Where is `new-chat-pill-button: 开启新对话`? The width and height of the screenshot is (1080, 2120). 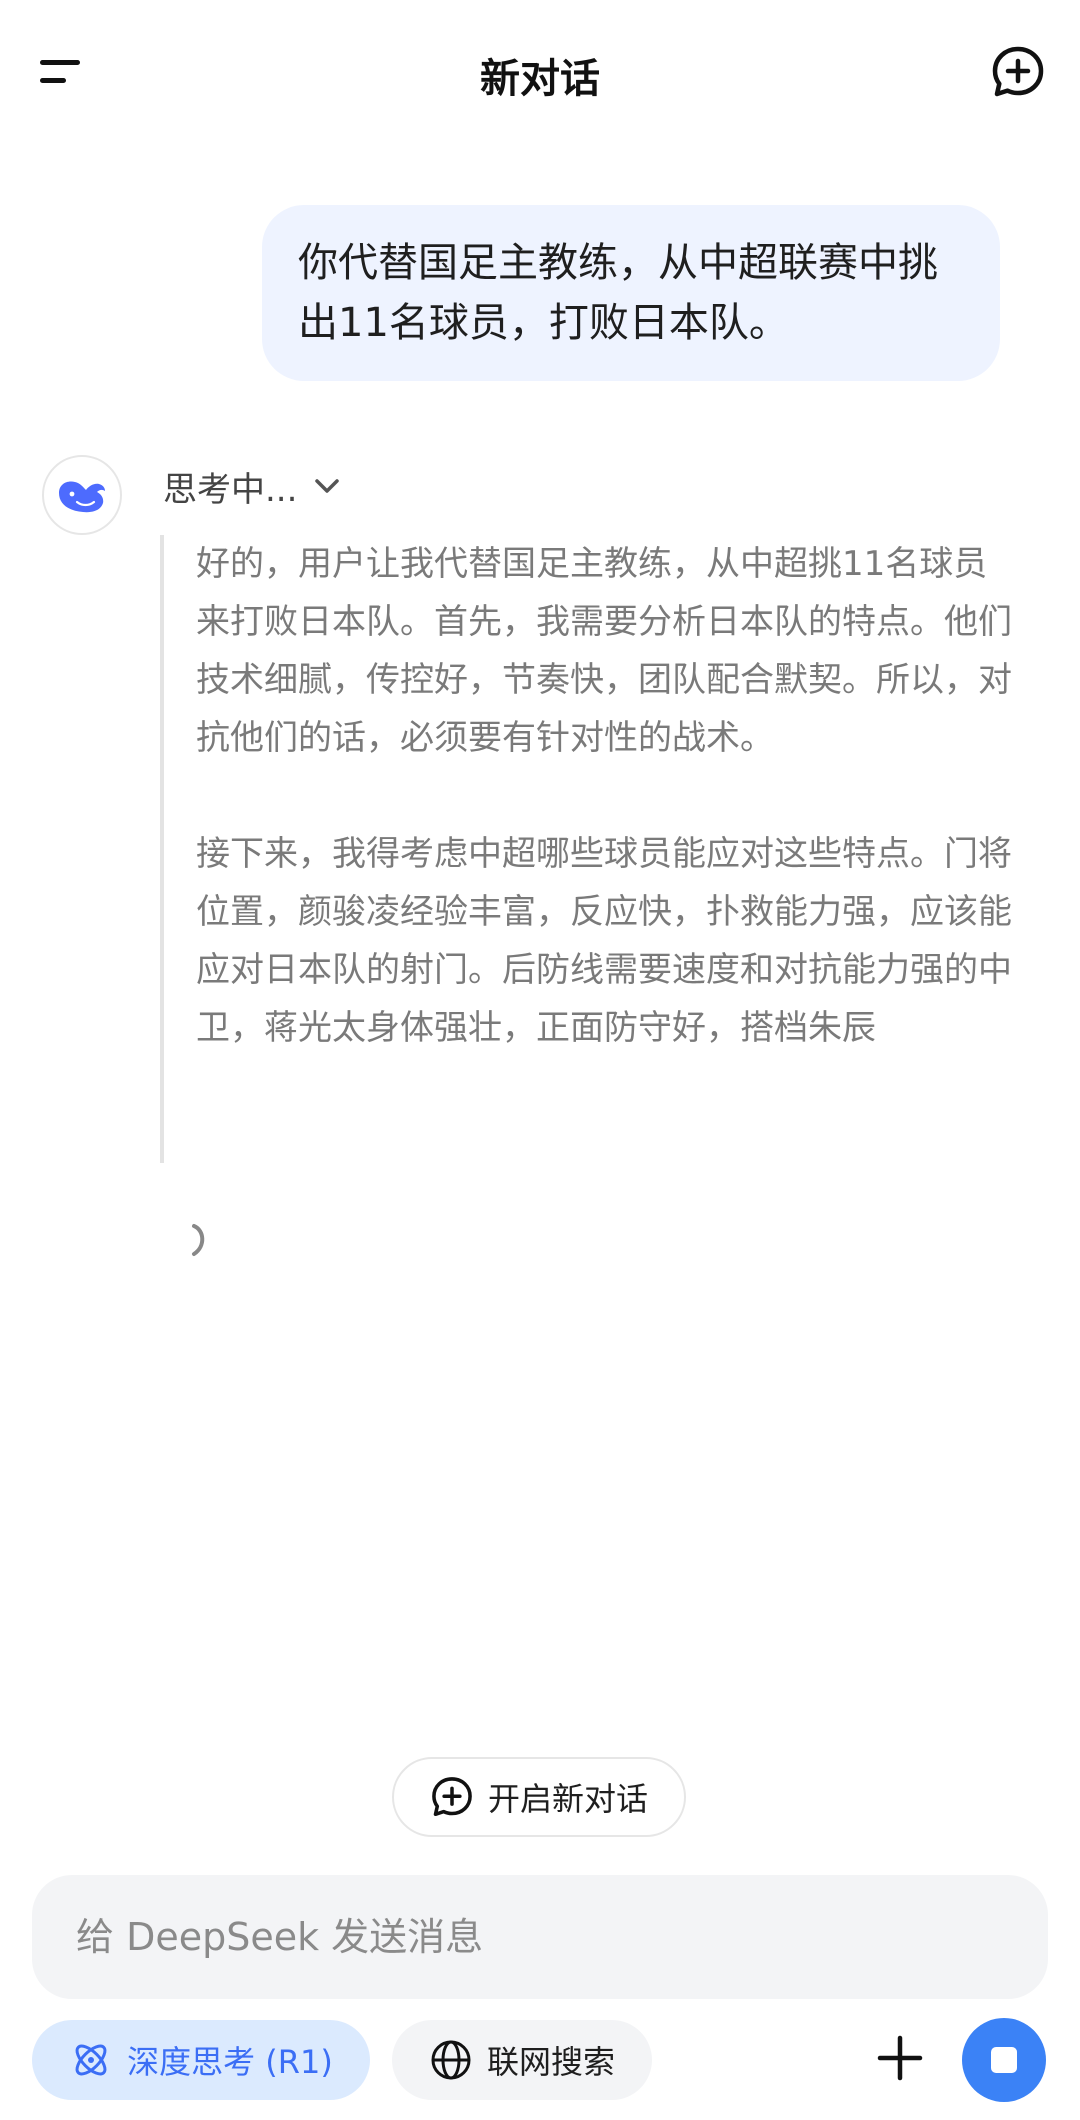 new-chat-pill-button: 开启新对话 is located at coordinates (539, 1797).